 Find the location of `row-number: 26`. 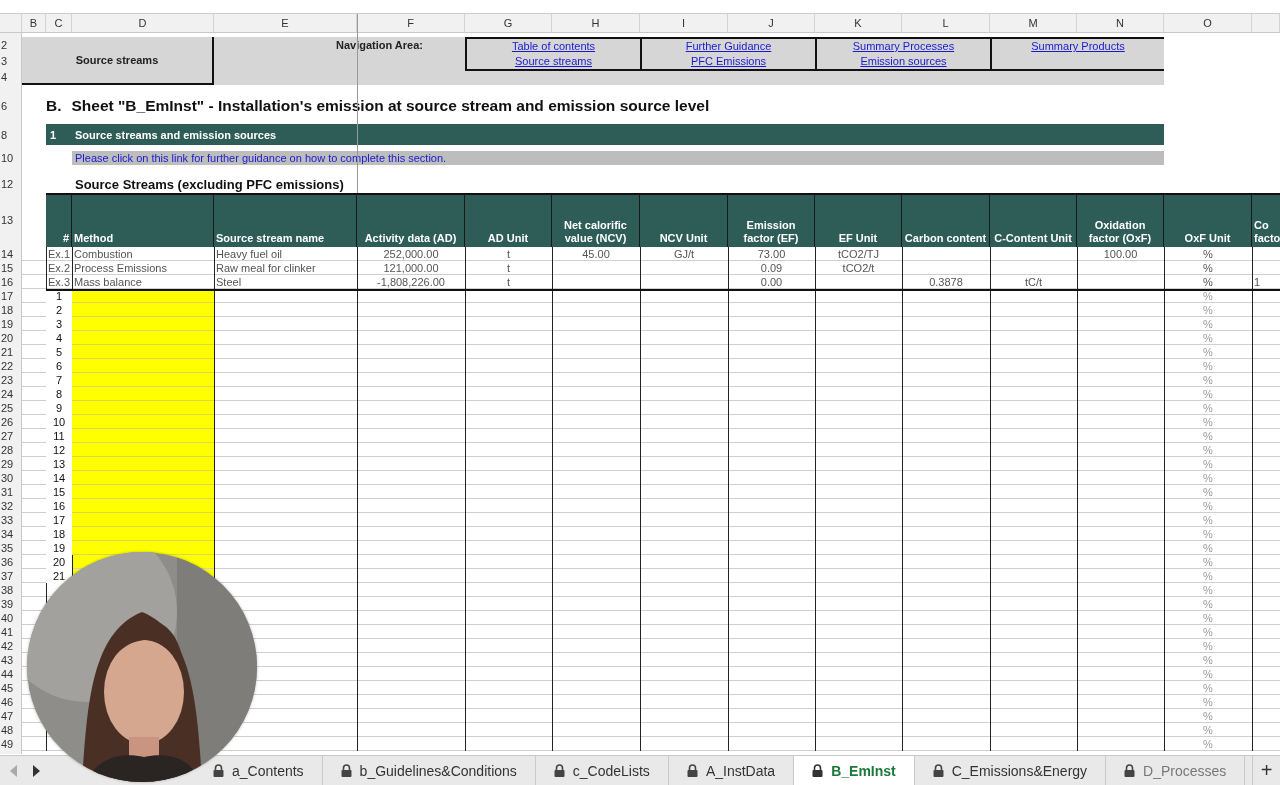

row-number: 26 is located at coordinates (11, 422).